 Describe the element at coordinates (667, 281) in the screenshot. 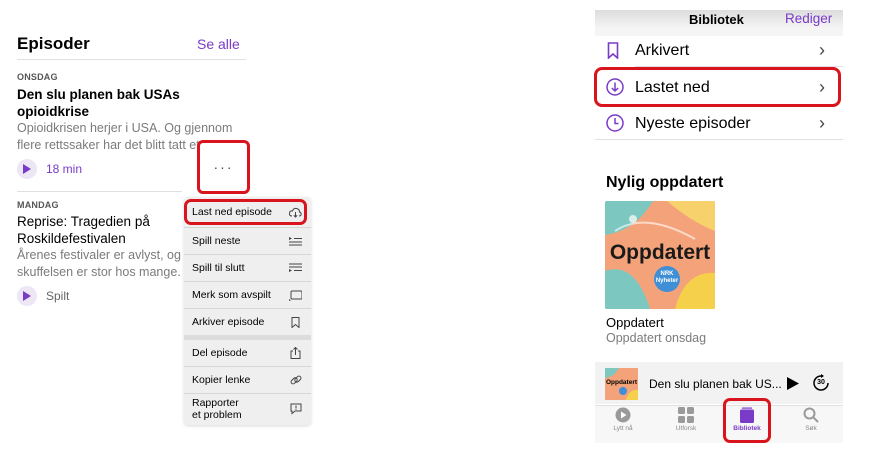

I see `badge-bottom: Nyheter` at that location.